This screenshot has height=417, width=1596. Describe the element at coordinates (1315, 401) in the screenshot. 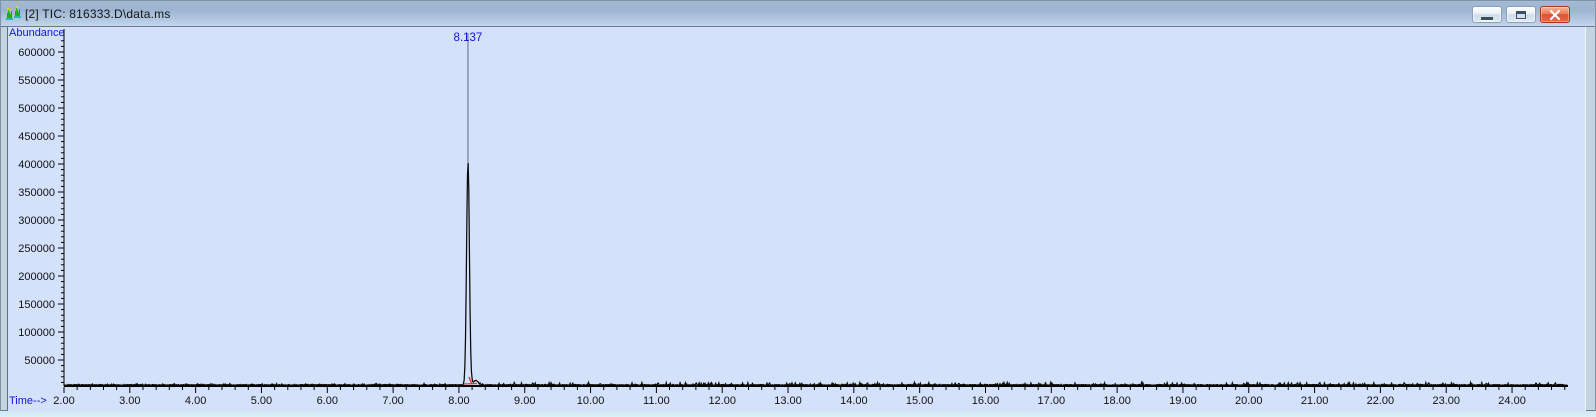

I see `x-tick-label: 21.00` at that location.